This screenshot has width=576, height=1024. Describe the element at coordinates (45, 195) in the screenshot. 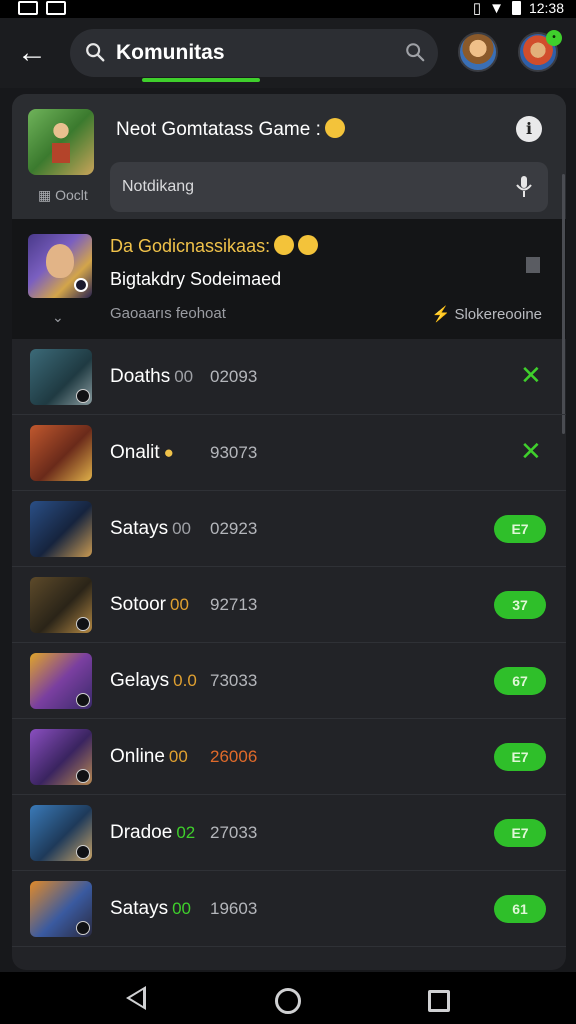

I see `grid-icon: ▦` at that location.